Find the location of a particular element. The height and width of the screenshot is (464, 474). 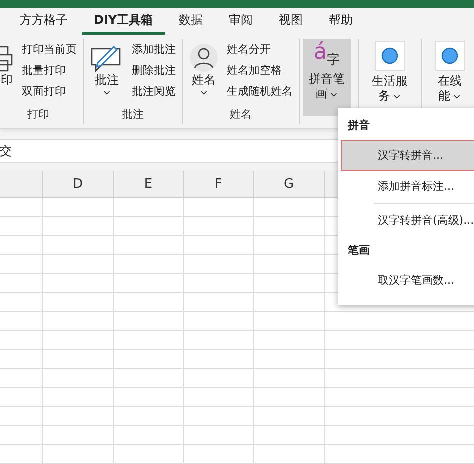

group-label: 打印 is located at coordinates (38, 115).